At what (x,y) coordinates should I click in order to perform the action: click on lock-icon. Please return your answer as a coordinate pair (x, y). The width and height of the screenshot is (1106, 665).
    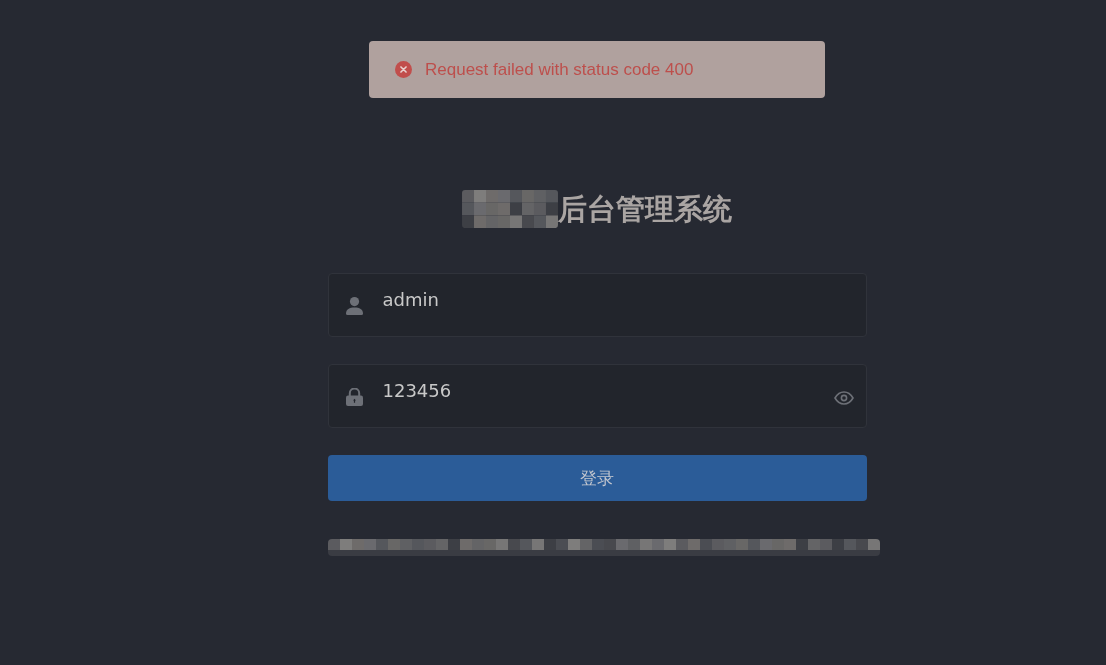
    Looking at the image, I should click on (354, 397).